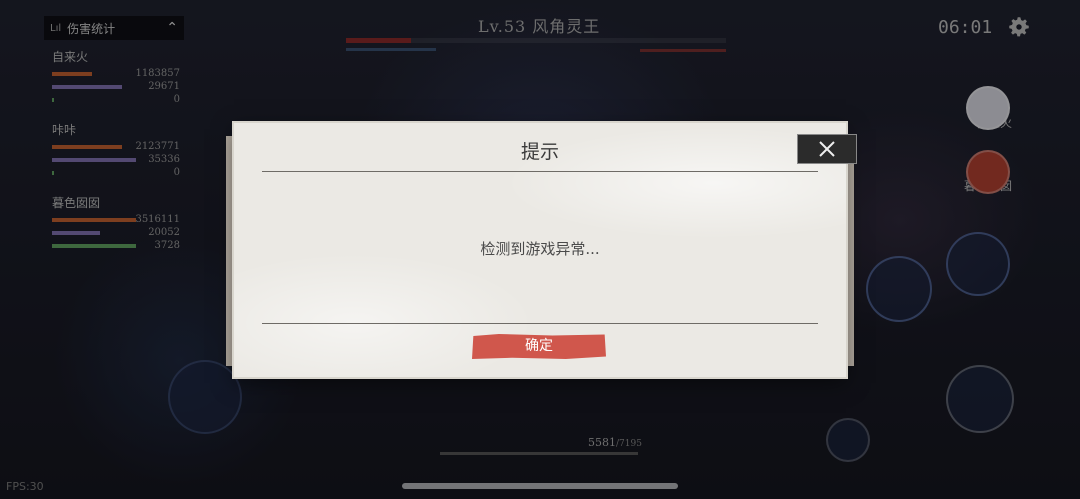 The width and height of the screenshot is (1080, 499). I want to click on close-icon, so click(827, 149).